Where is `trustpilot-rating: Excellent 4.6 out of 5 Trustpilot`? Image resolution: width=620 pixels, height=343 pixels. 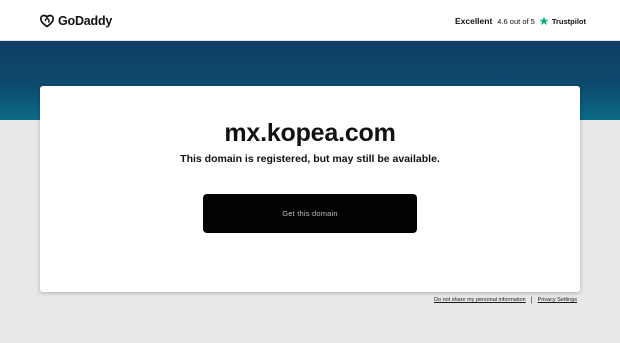
trustpilot-rating: Excellent 4.6 out of 5 Trustpilot is located at coordinates (520, 21).